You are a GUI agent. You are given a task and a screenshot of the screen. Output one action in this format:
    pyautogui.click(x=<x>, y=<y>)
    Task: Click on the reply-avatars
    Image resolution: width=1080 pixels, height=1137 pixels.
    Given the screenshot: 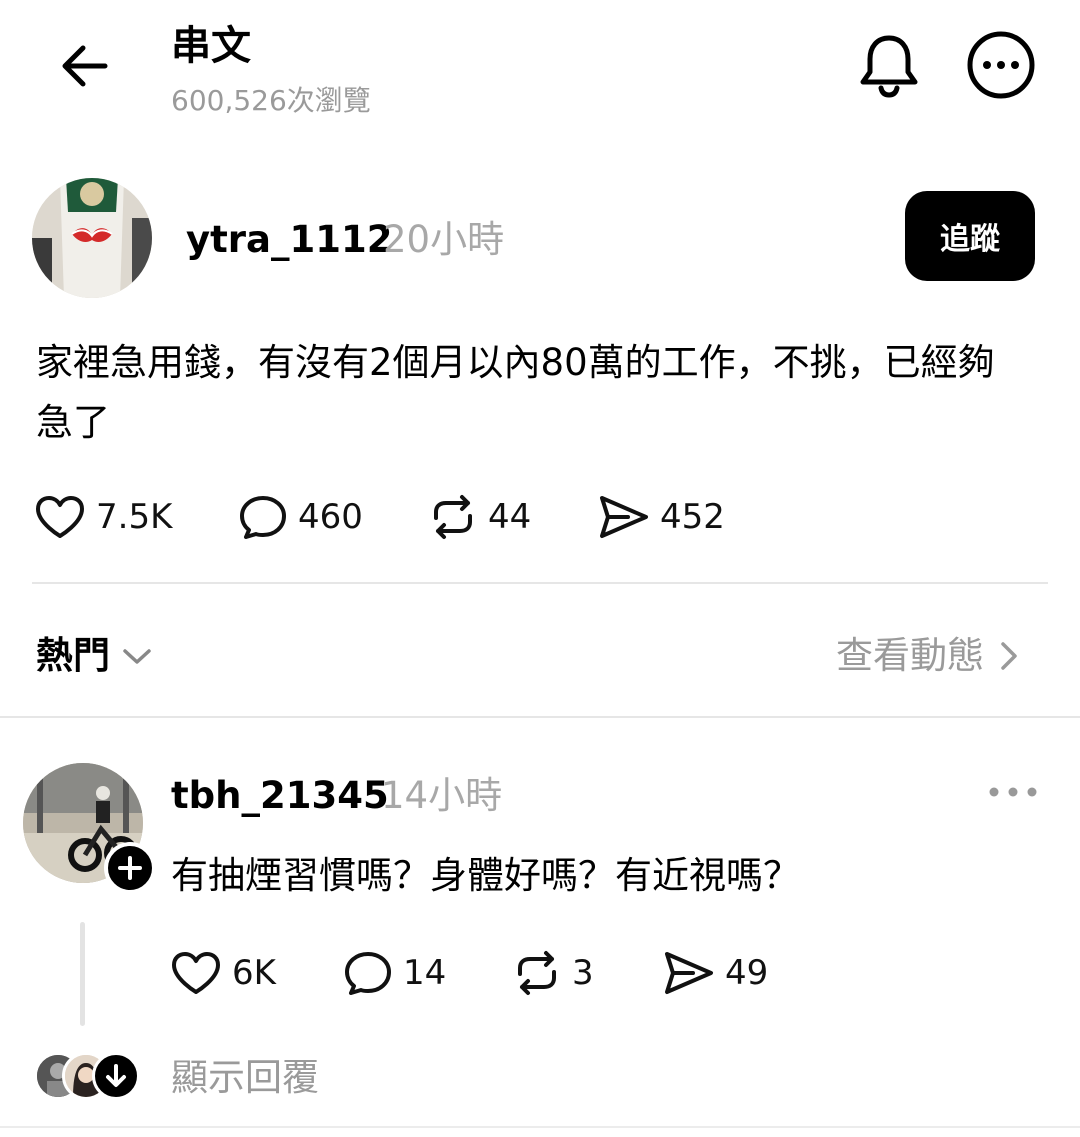 What is the action you would take?
    pyautogui.click(x=89, y=1076)
    